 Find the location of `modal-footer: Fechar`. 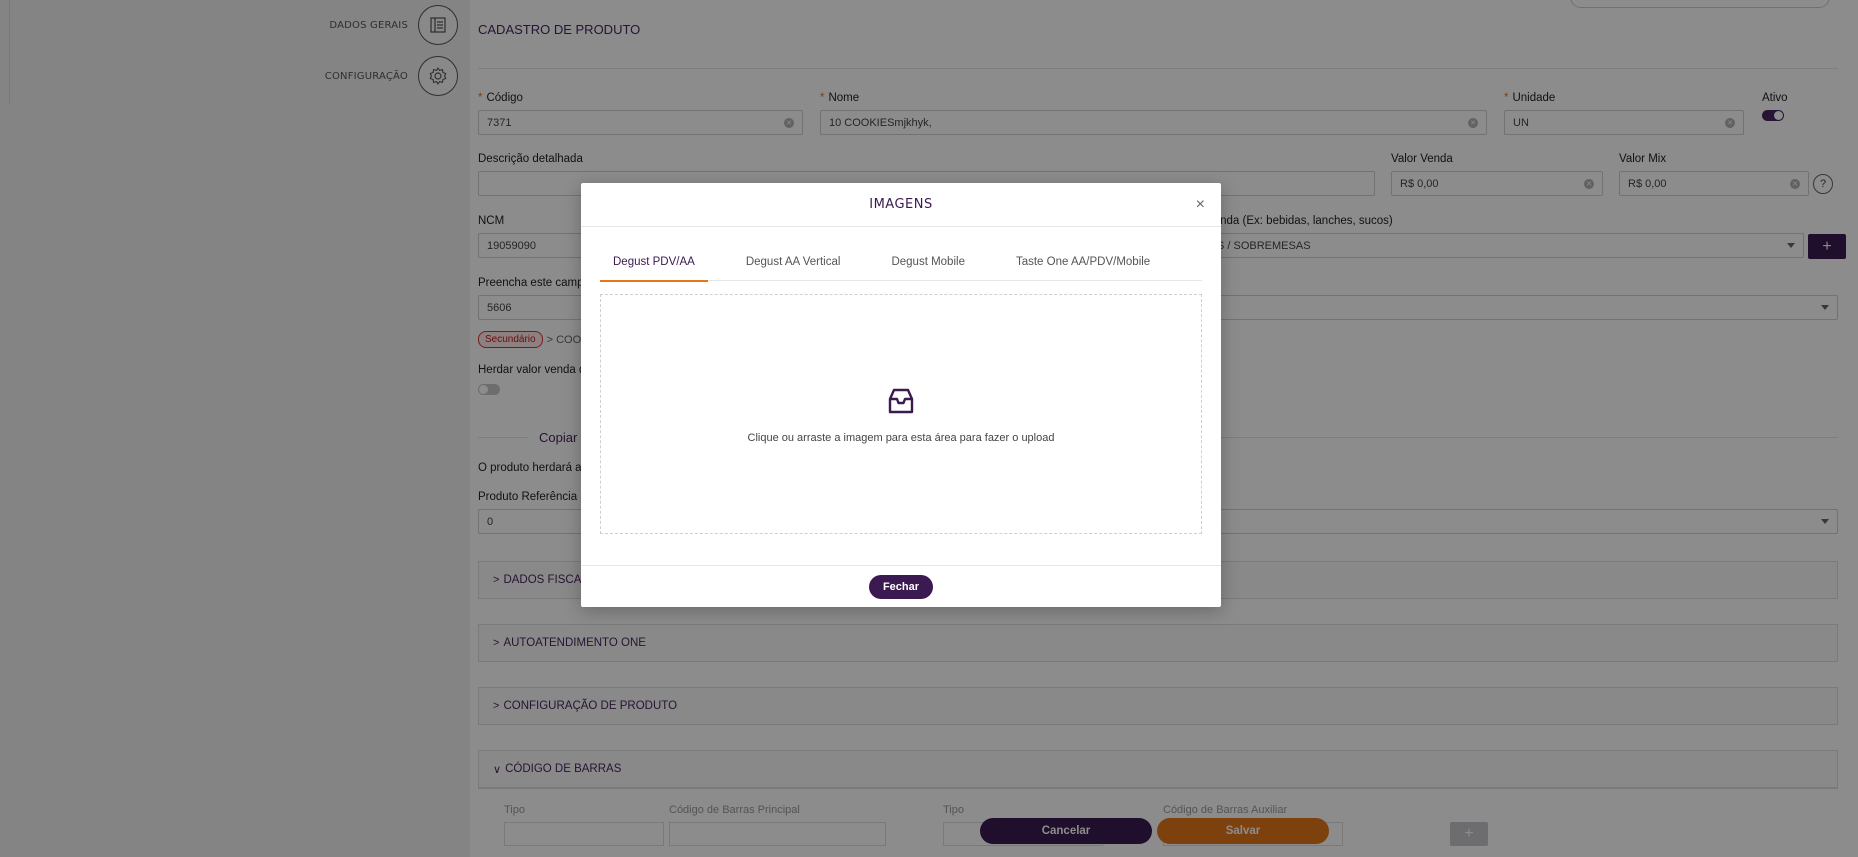

modal-footer: Fechar is located at coordinates (901, 586).